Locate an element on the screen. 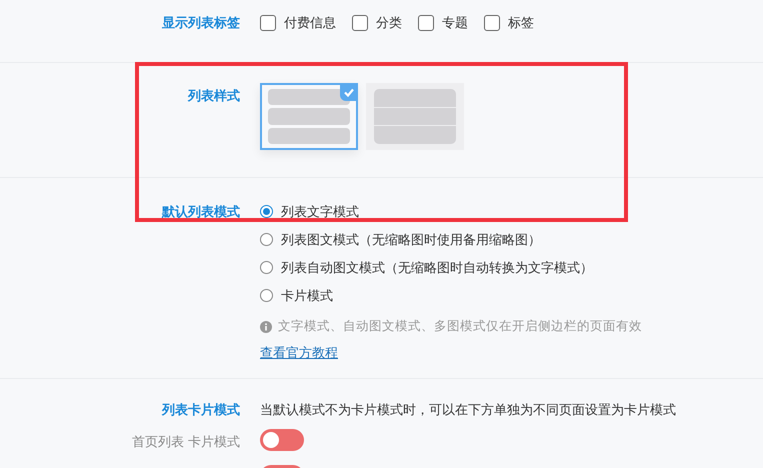  checkbox-option: 付费信息 is located at coordinates (298, 23).